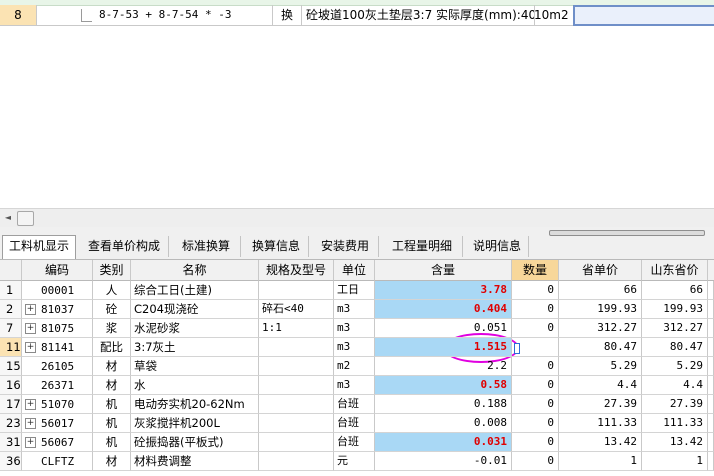  Describe the element at coordinates (354, 423) in the screenshot. I see `row-23-unit-cell: 台班` at that location.